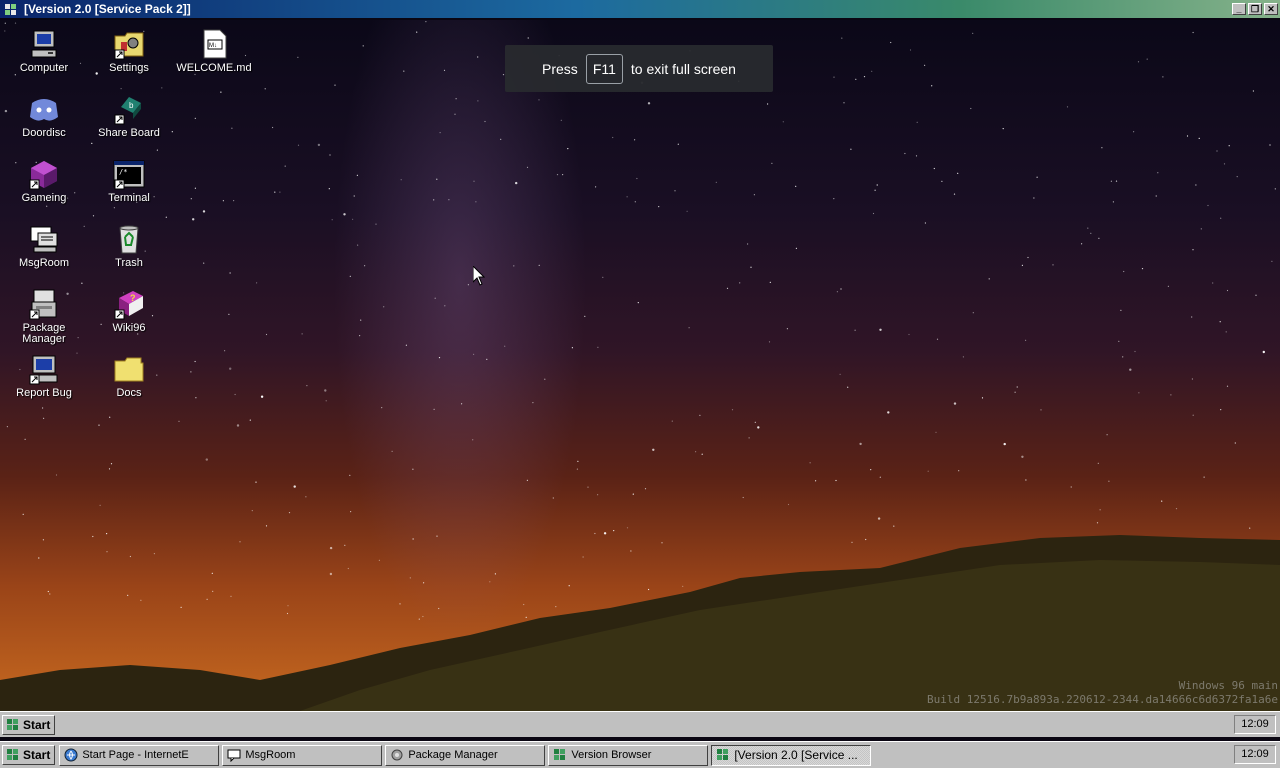 This screenshot has height=768, width=1280. What do you see at coordinates (628, 755) in the screenshot?
I see `task-version-browser: Version Browser` at bounding box center [628, 755].